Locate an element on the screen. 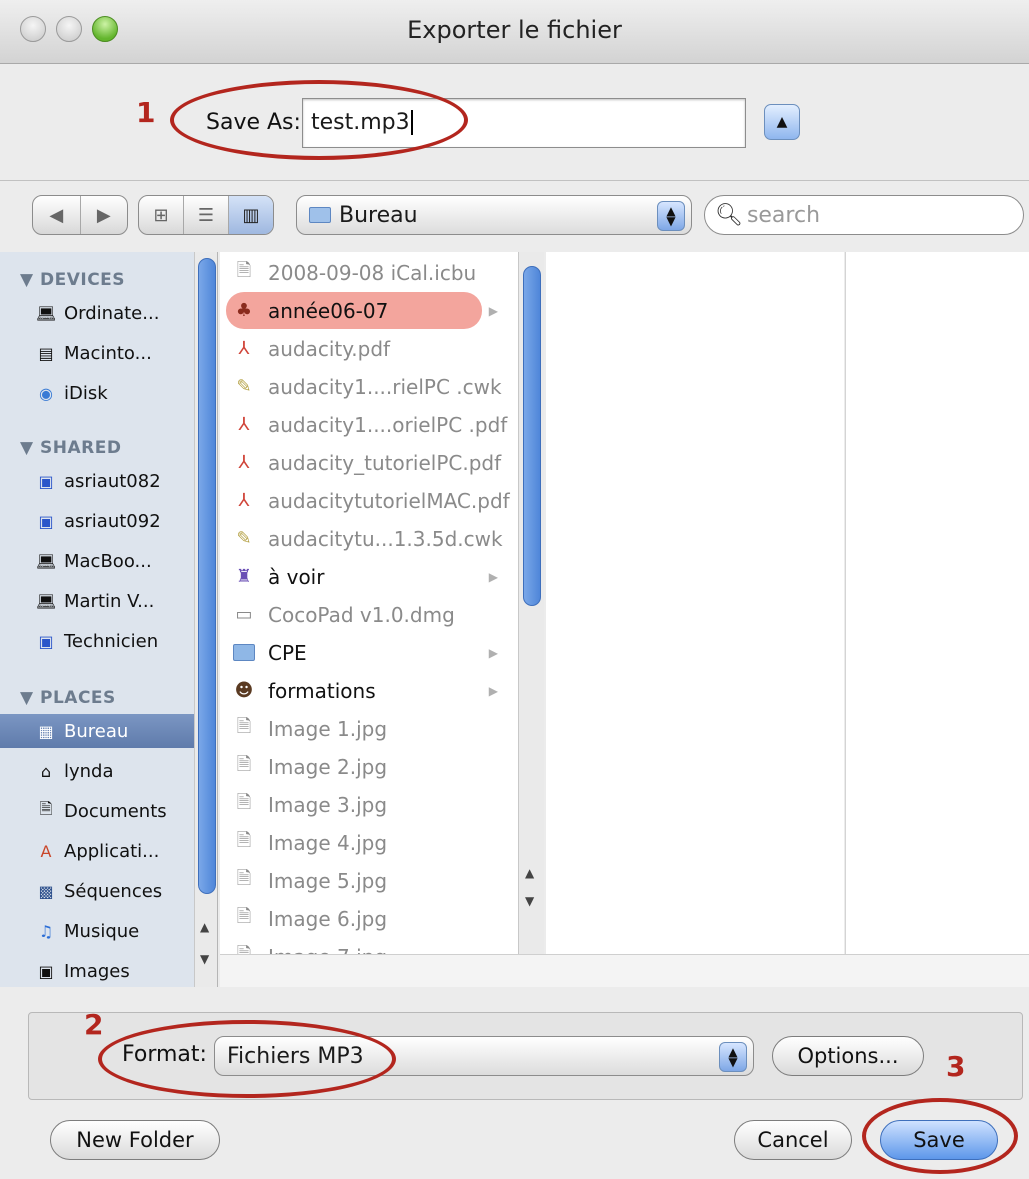 The image size is (1029, 1179). hard-drive-icon: ▤ is located at coordinates (46, 353).